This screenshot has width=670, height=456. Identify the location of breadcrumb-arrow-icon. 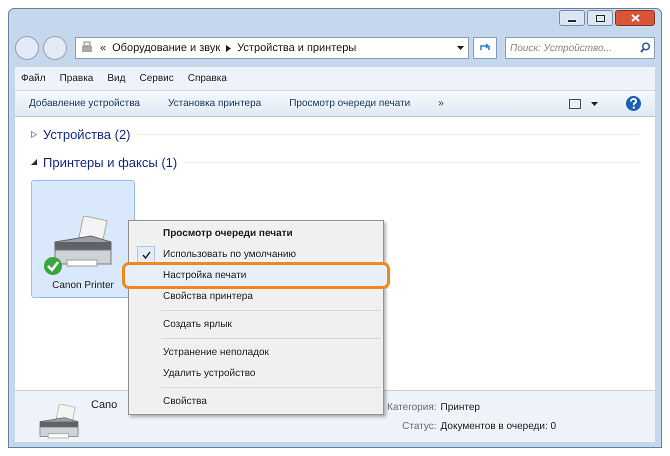
(229, 48).